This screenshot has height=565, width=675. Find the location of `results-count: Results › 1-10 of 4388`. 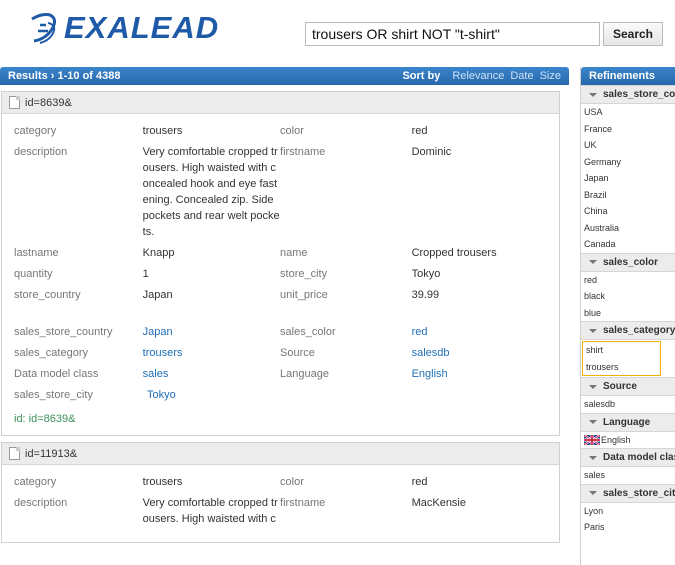

results-count: Results › 1-10 of 4388 is located at coordinates (64, 76).